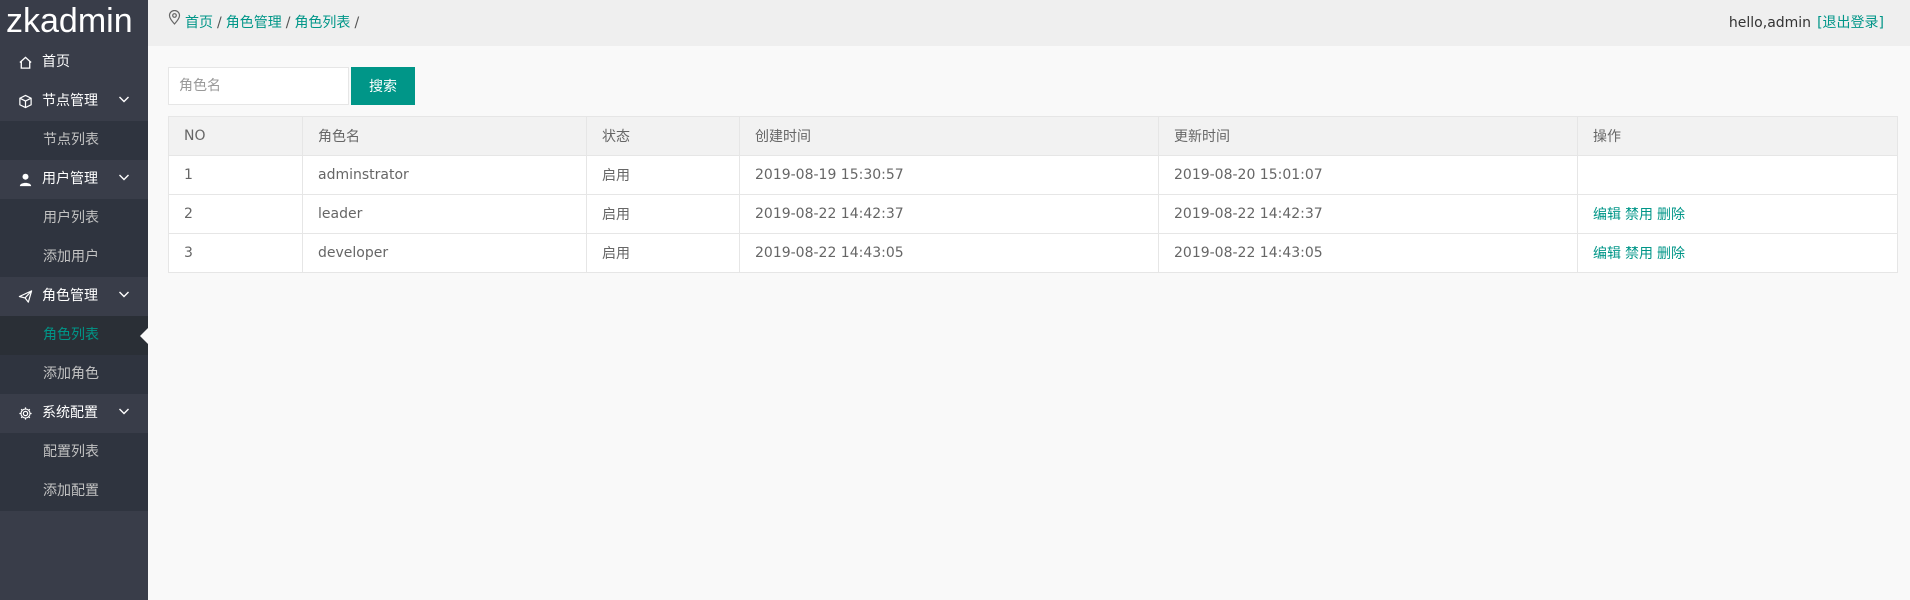  What do you see at coordinates (1029, 23) in the screenshot?
I see `top-header: 首页 / 角色管理 / 角色列表 / hello,admin [退出登录]` at bounding box center [1029, 23].